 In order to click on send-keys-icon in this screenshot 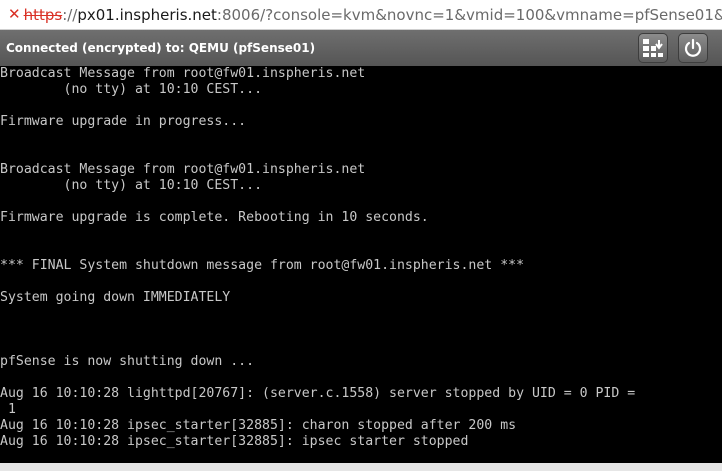, I will do `click(653, 48)`.